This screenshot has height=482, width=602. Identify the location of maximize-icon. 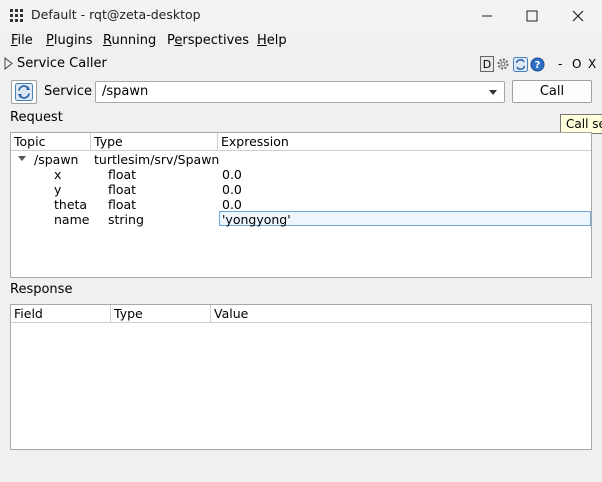
(532, 15).